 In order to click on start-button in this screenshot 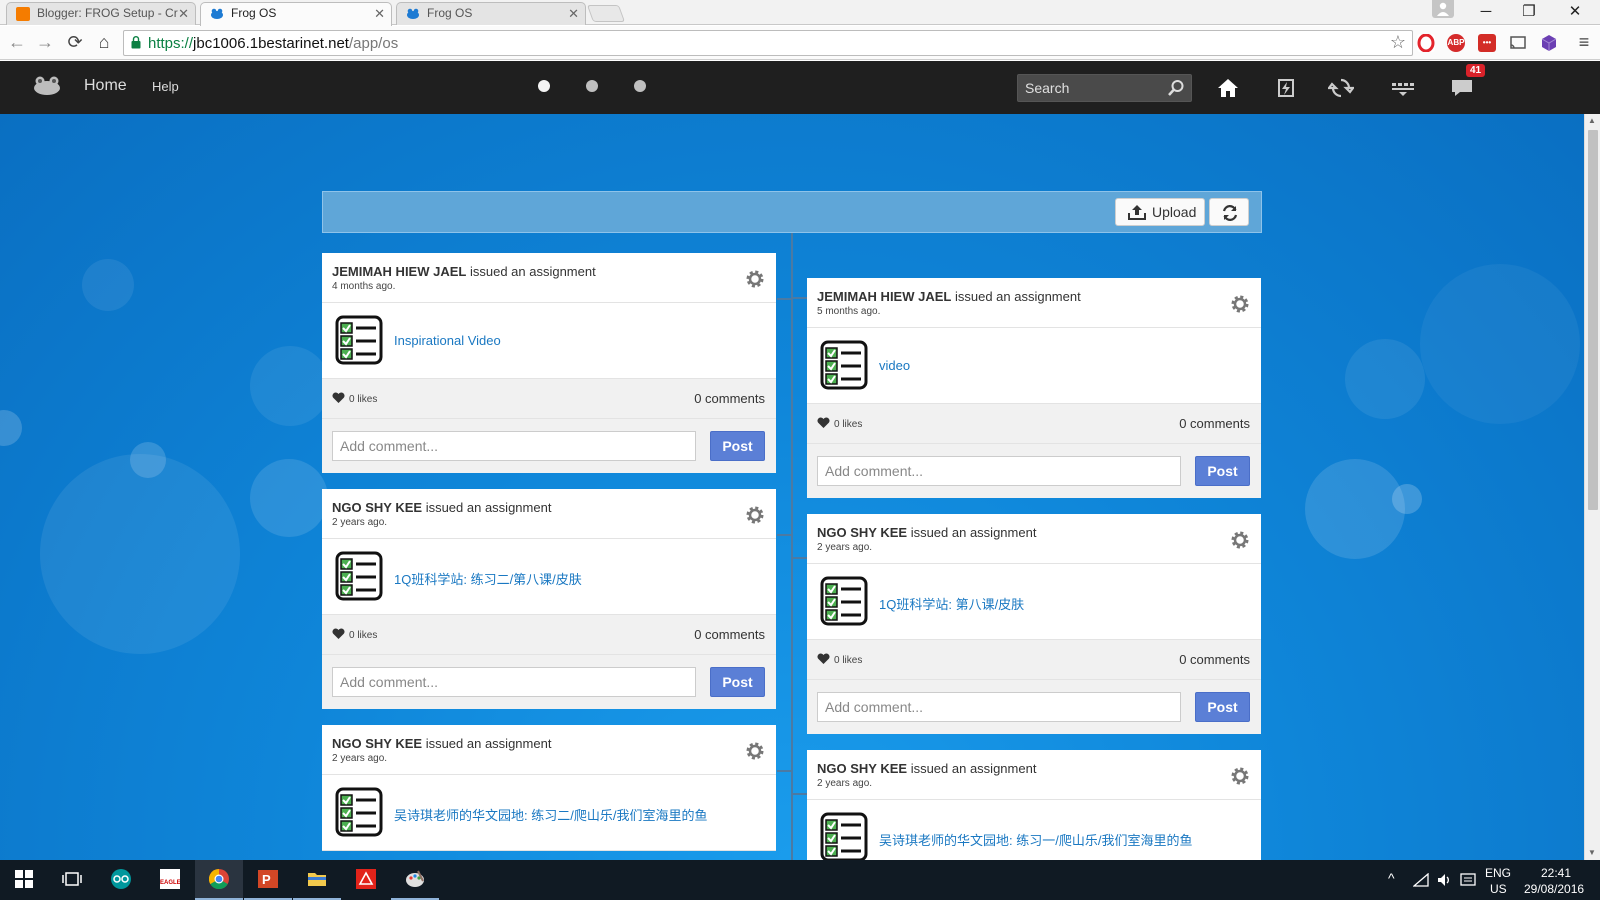, I will do `click(24, 880)`.